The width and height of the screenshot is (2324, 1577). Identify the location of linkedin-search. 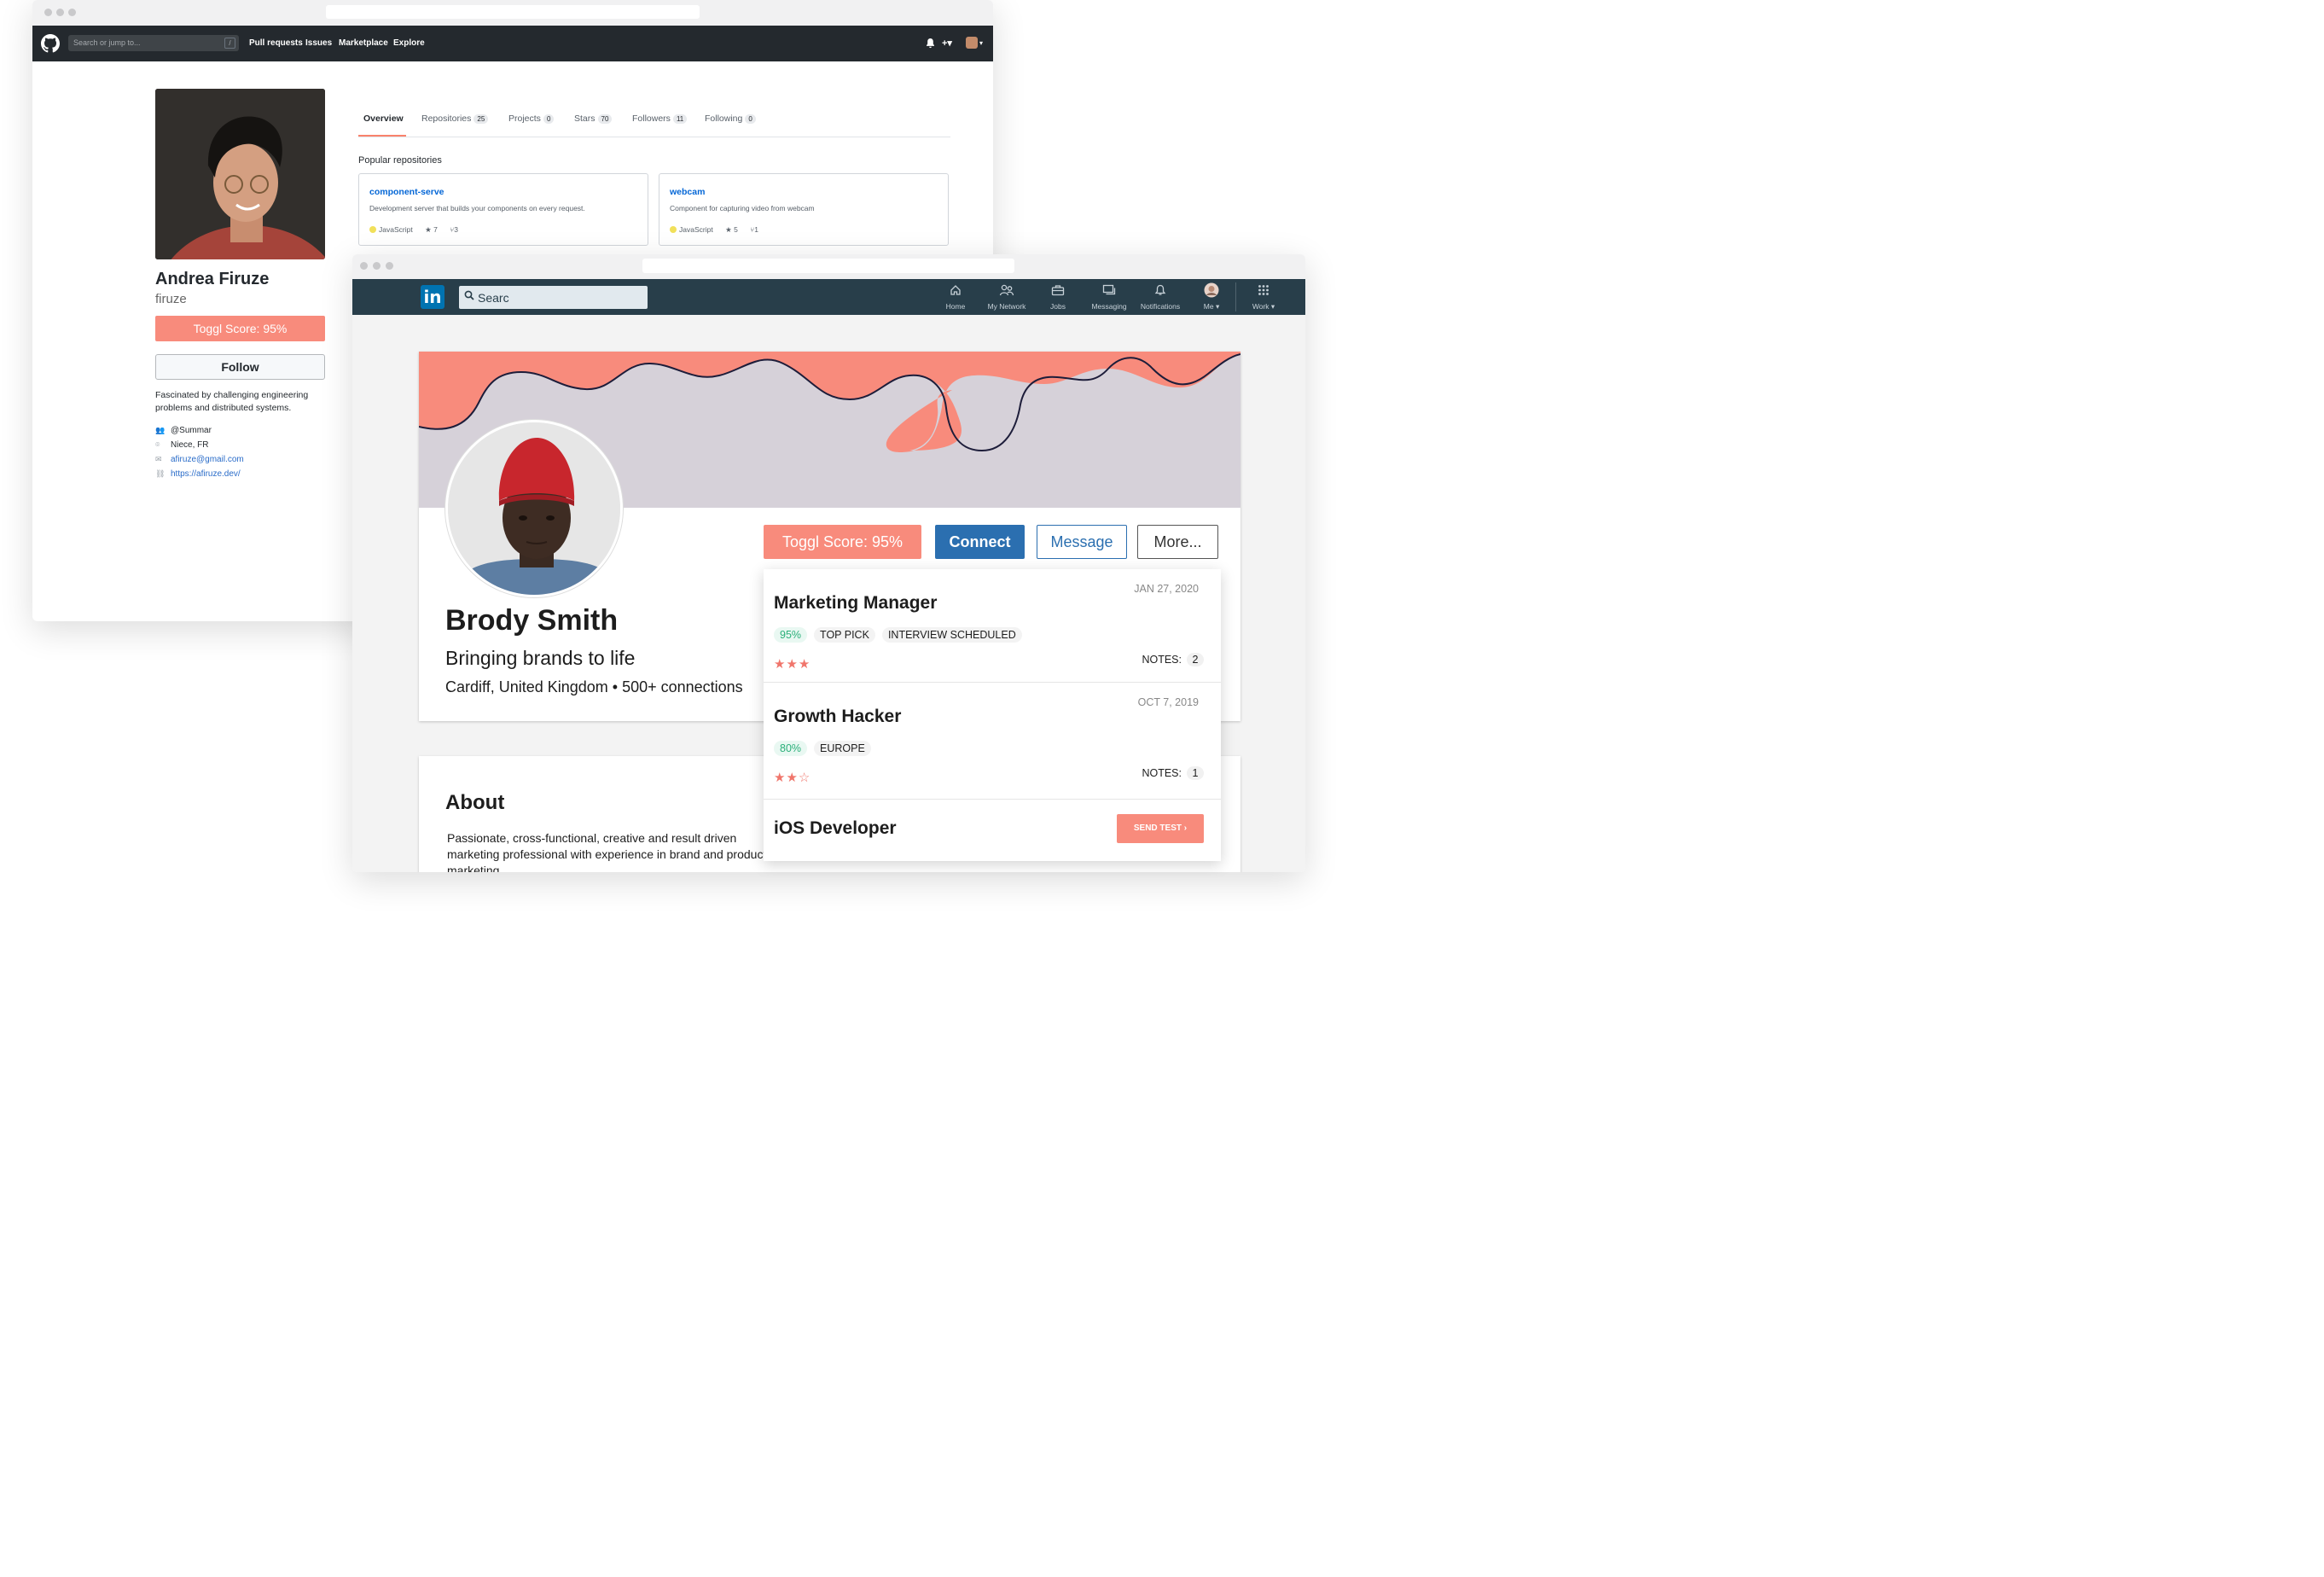
(553, 297).